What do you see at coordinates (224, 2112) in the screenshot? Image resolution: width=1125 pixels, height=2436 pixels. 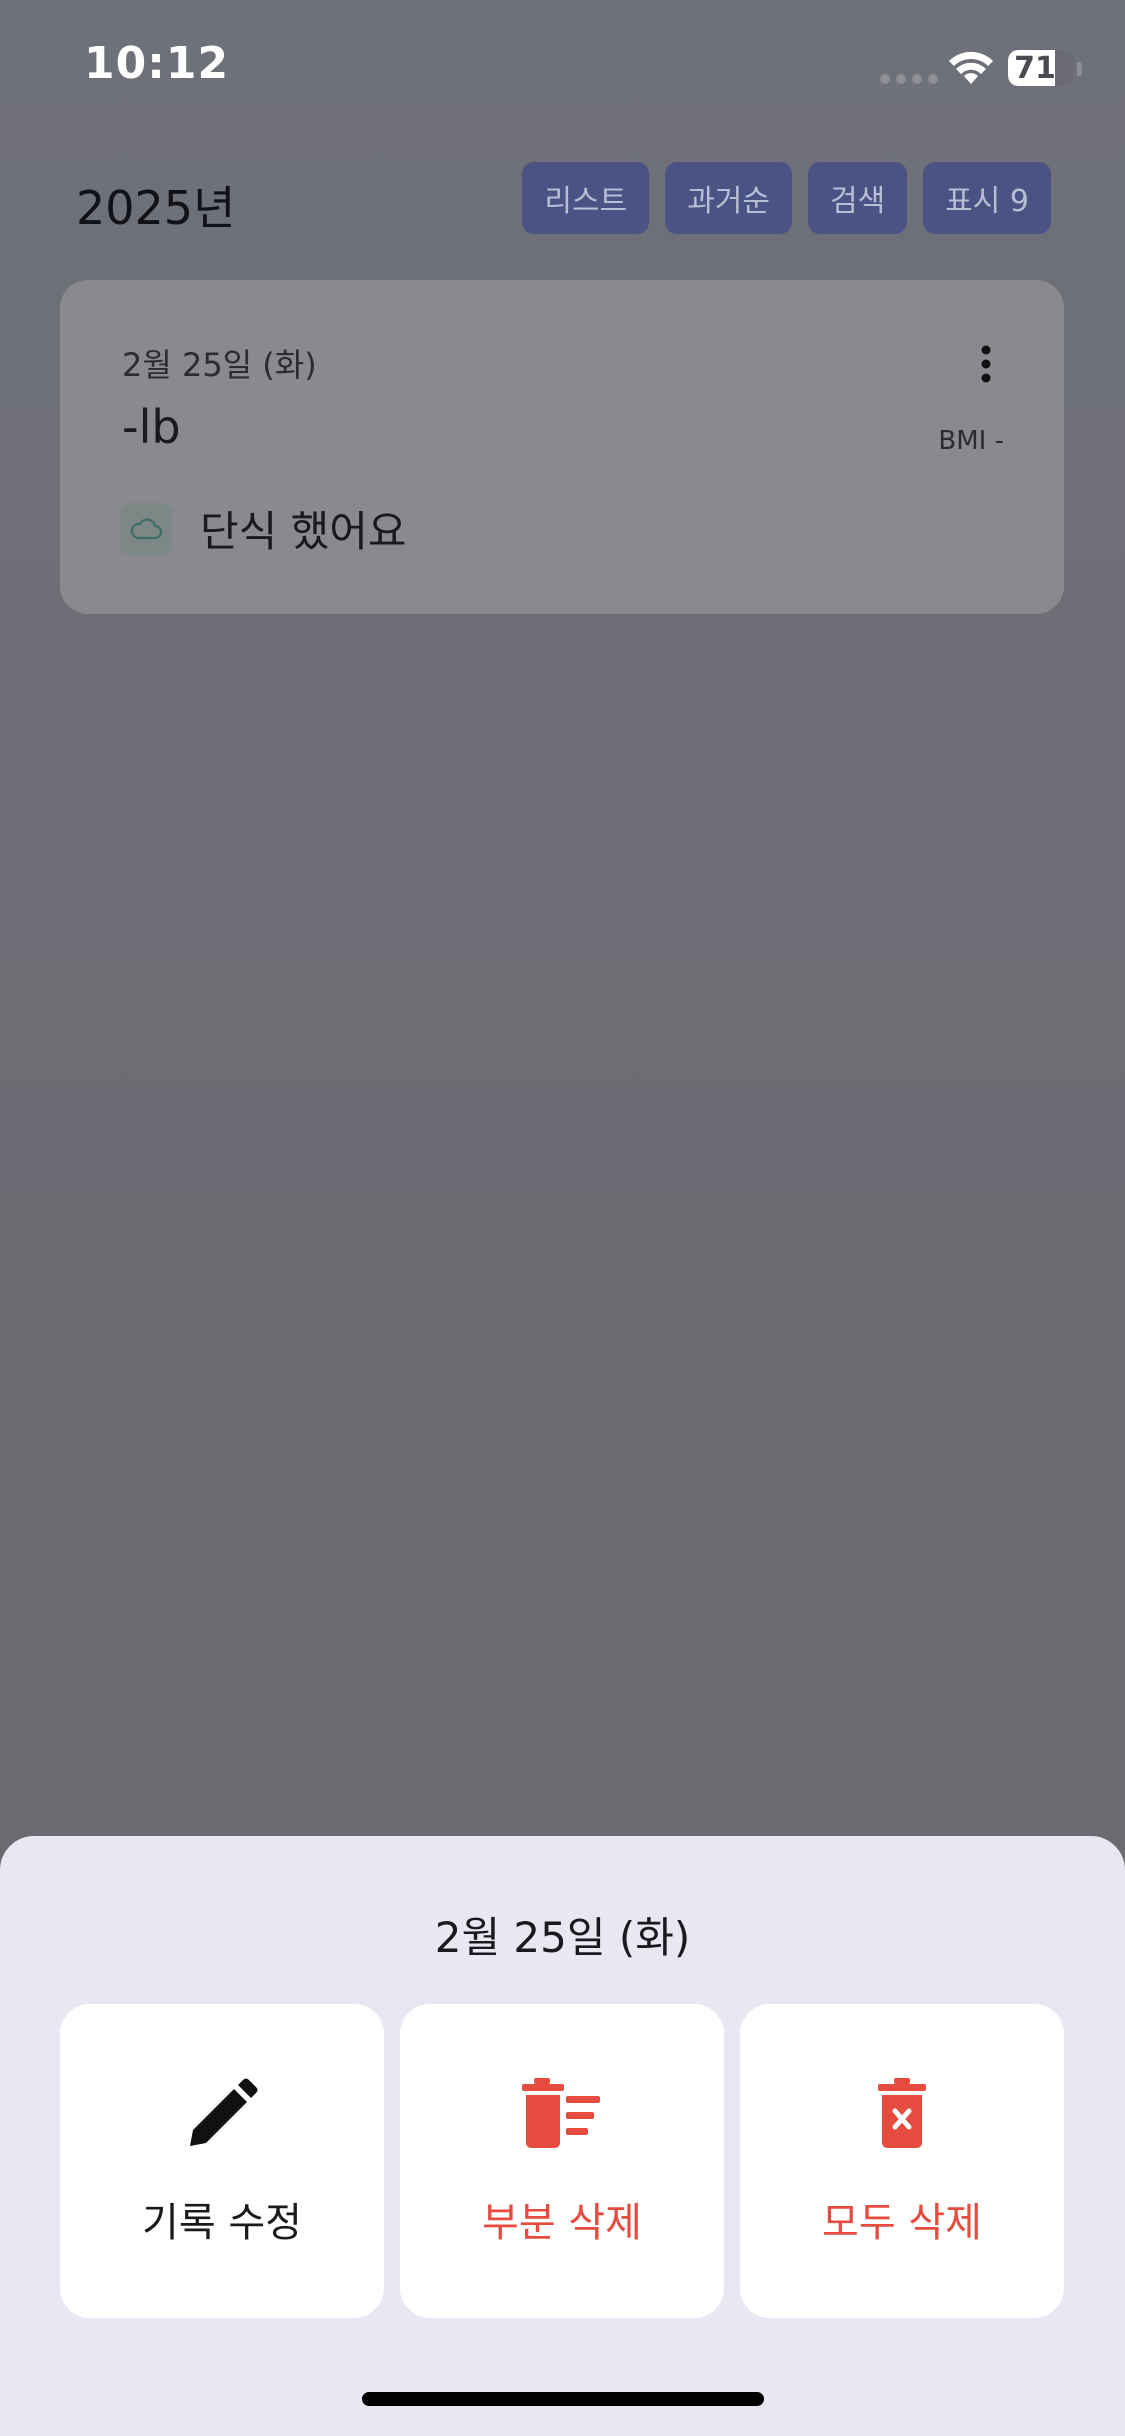 I see `pencil-icon` at bounding box center [224, 2112].